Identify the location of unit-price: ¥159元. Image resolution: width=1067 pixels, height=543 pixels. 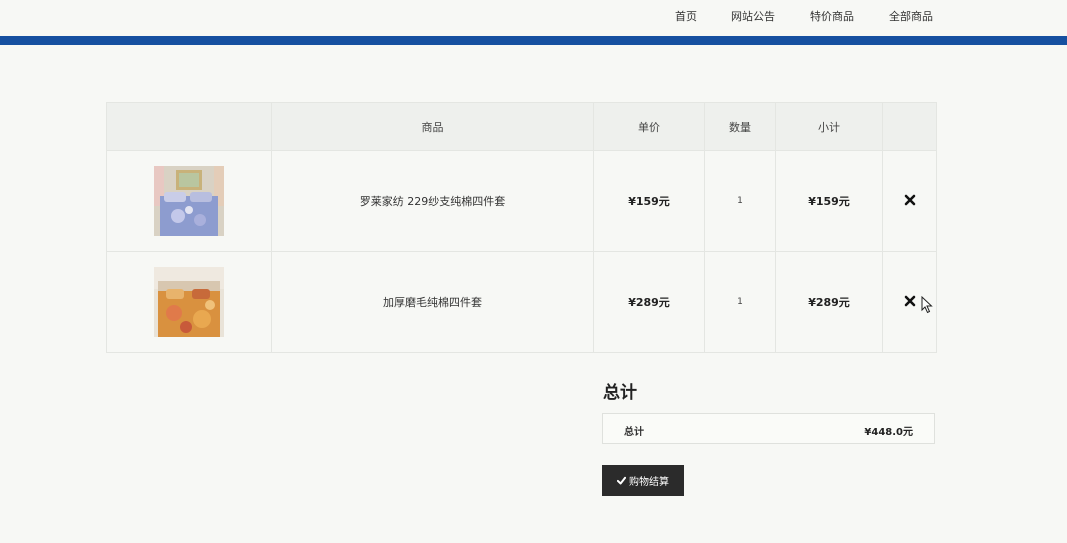
(649, 201).